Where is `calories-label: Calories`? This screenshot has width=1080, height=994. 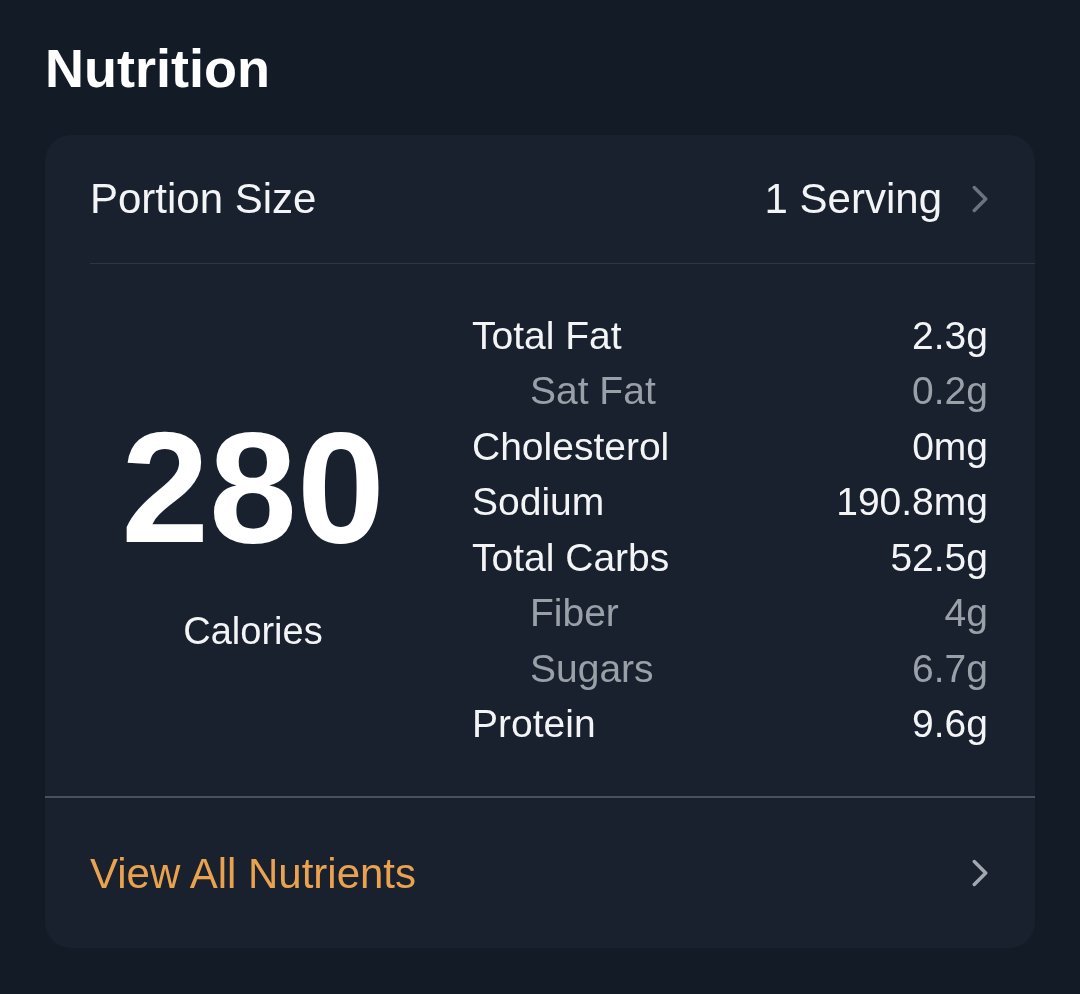
calories-label: Calories is located at coordinates (253, 631).